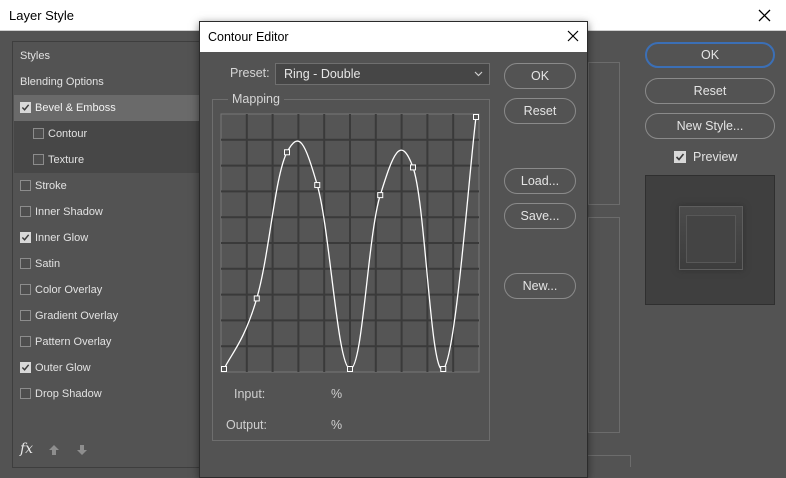 This screenshot has width=786, height=478. I want to click on preview-checkbox, so click(680, 157).